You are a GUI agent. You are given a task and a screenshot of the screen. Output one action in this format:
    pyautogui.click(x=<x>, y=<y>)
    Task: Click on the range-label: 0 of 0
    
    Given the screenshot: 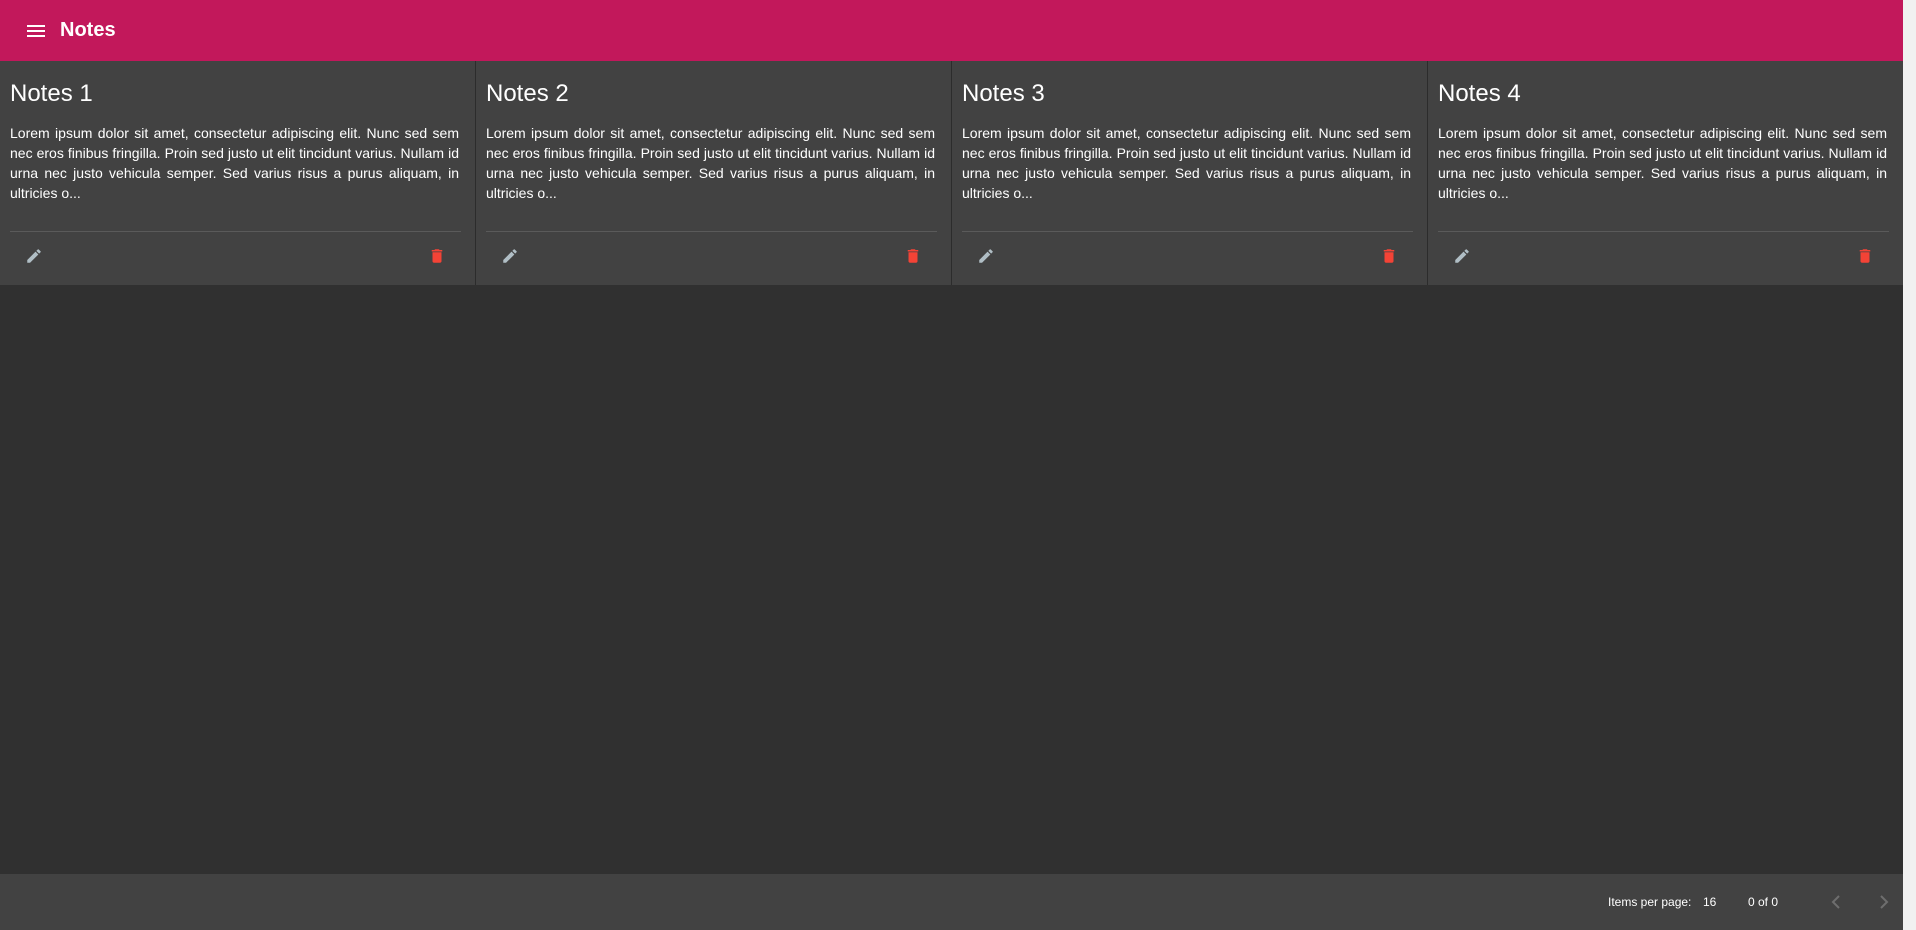 What is the action you would take?
    pyautogui.click(x=1763, y=902)
    